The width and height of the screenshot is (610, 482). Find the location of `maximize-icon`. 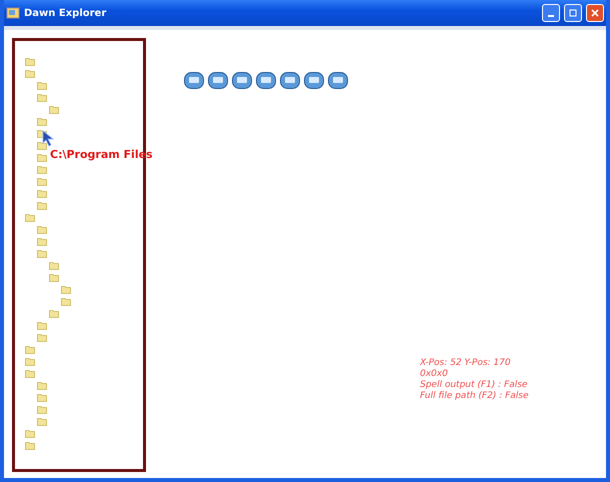

maximize-icon is located at coordinates (573, 13).